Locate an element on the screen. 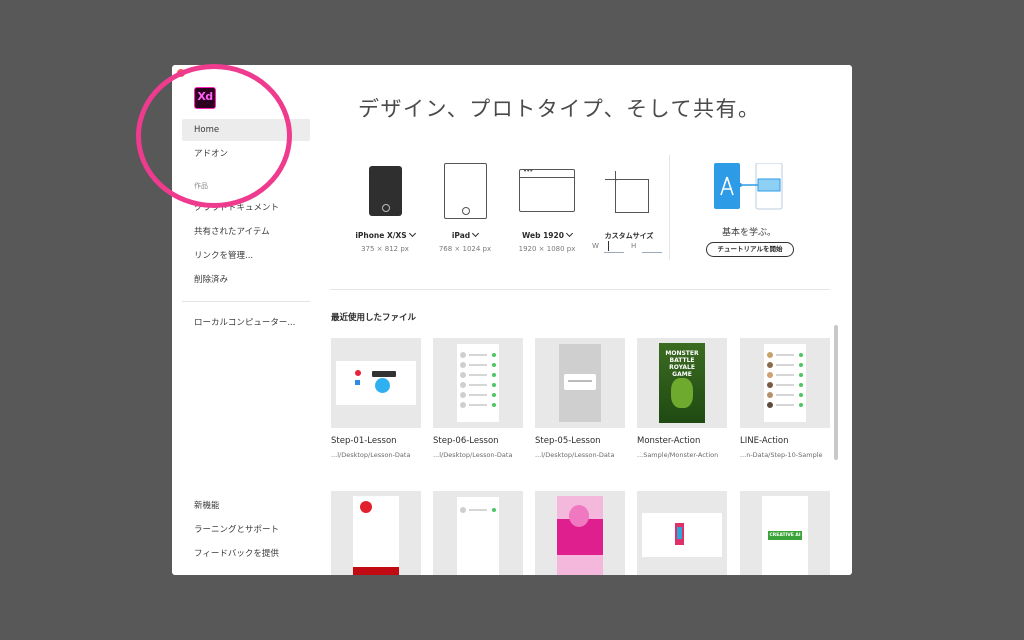 The image size is (1024, 640). phone-icon is located at coordinates (385, 191).